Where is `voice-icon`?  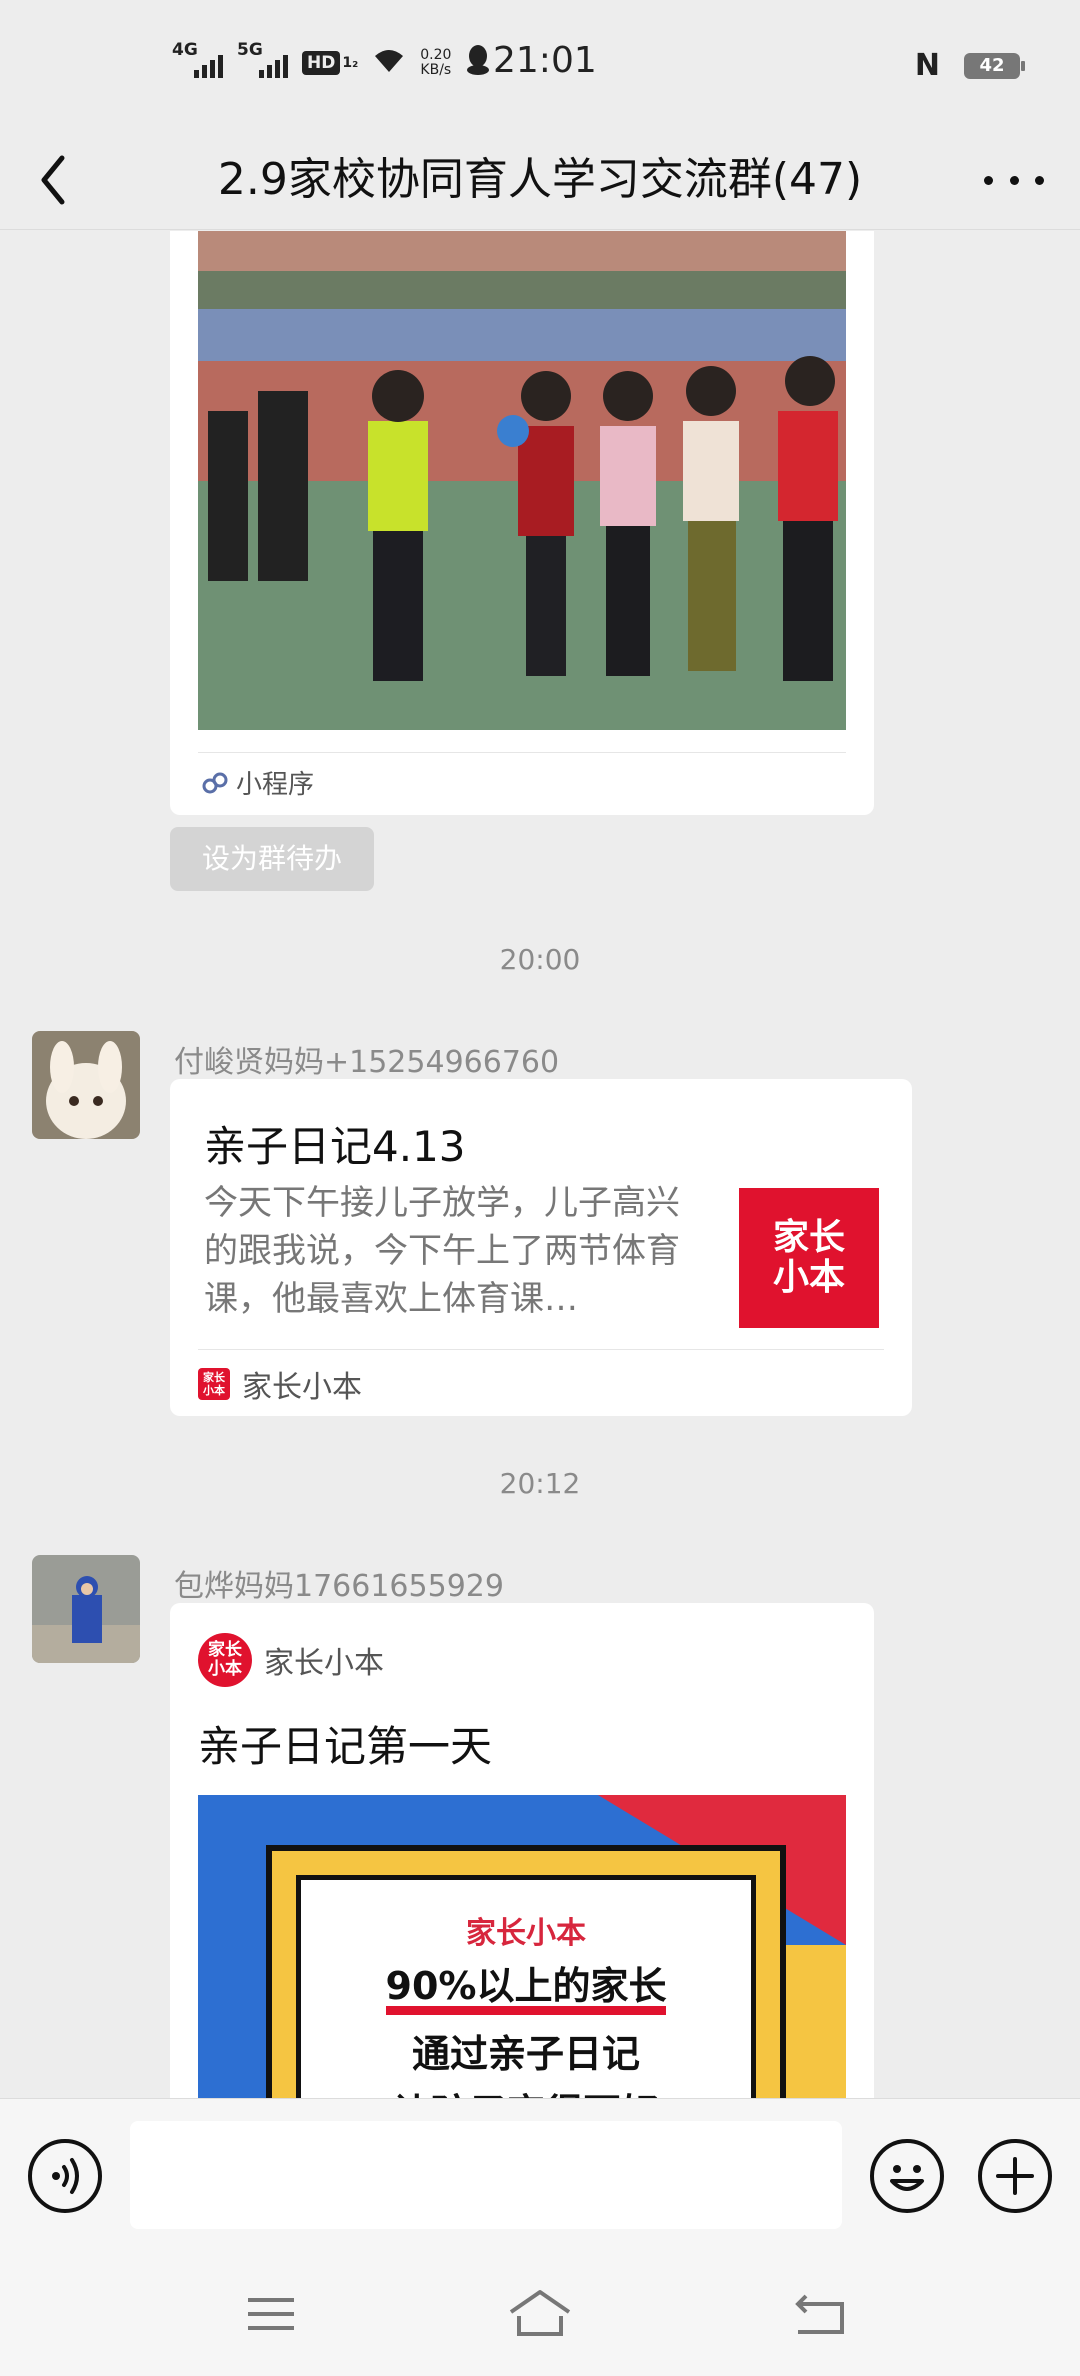
voice-icon is located at coordinates (65, 2176).